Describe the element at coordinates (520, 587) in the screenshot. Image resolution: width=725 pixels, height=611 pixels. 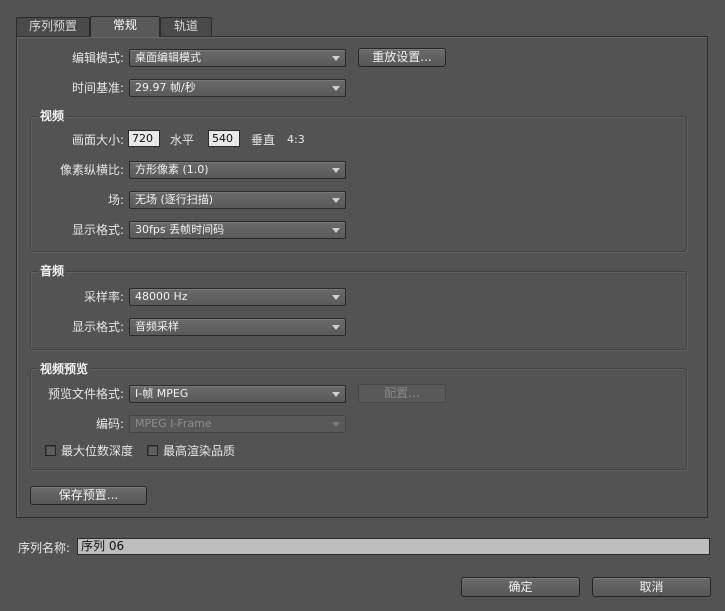
I see `ok-button: 确定` at that location.